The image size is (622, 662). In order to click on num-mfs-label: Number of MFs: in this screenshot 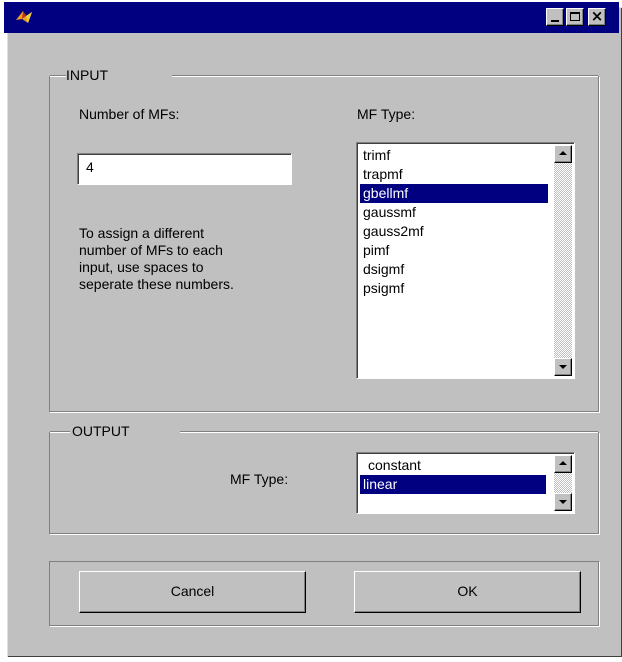, I will do `click(129, 114)`.